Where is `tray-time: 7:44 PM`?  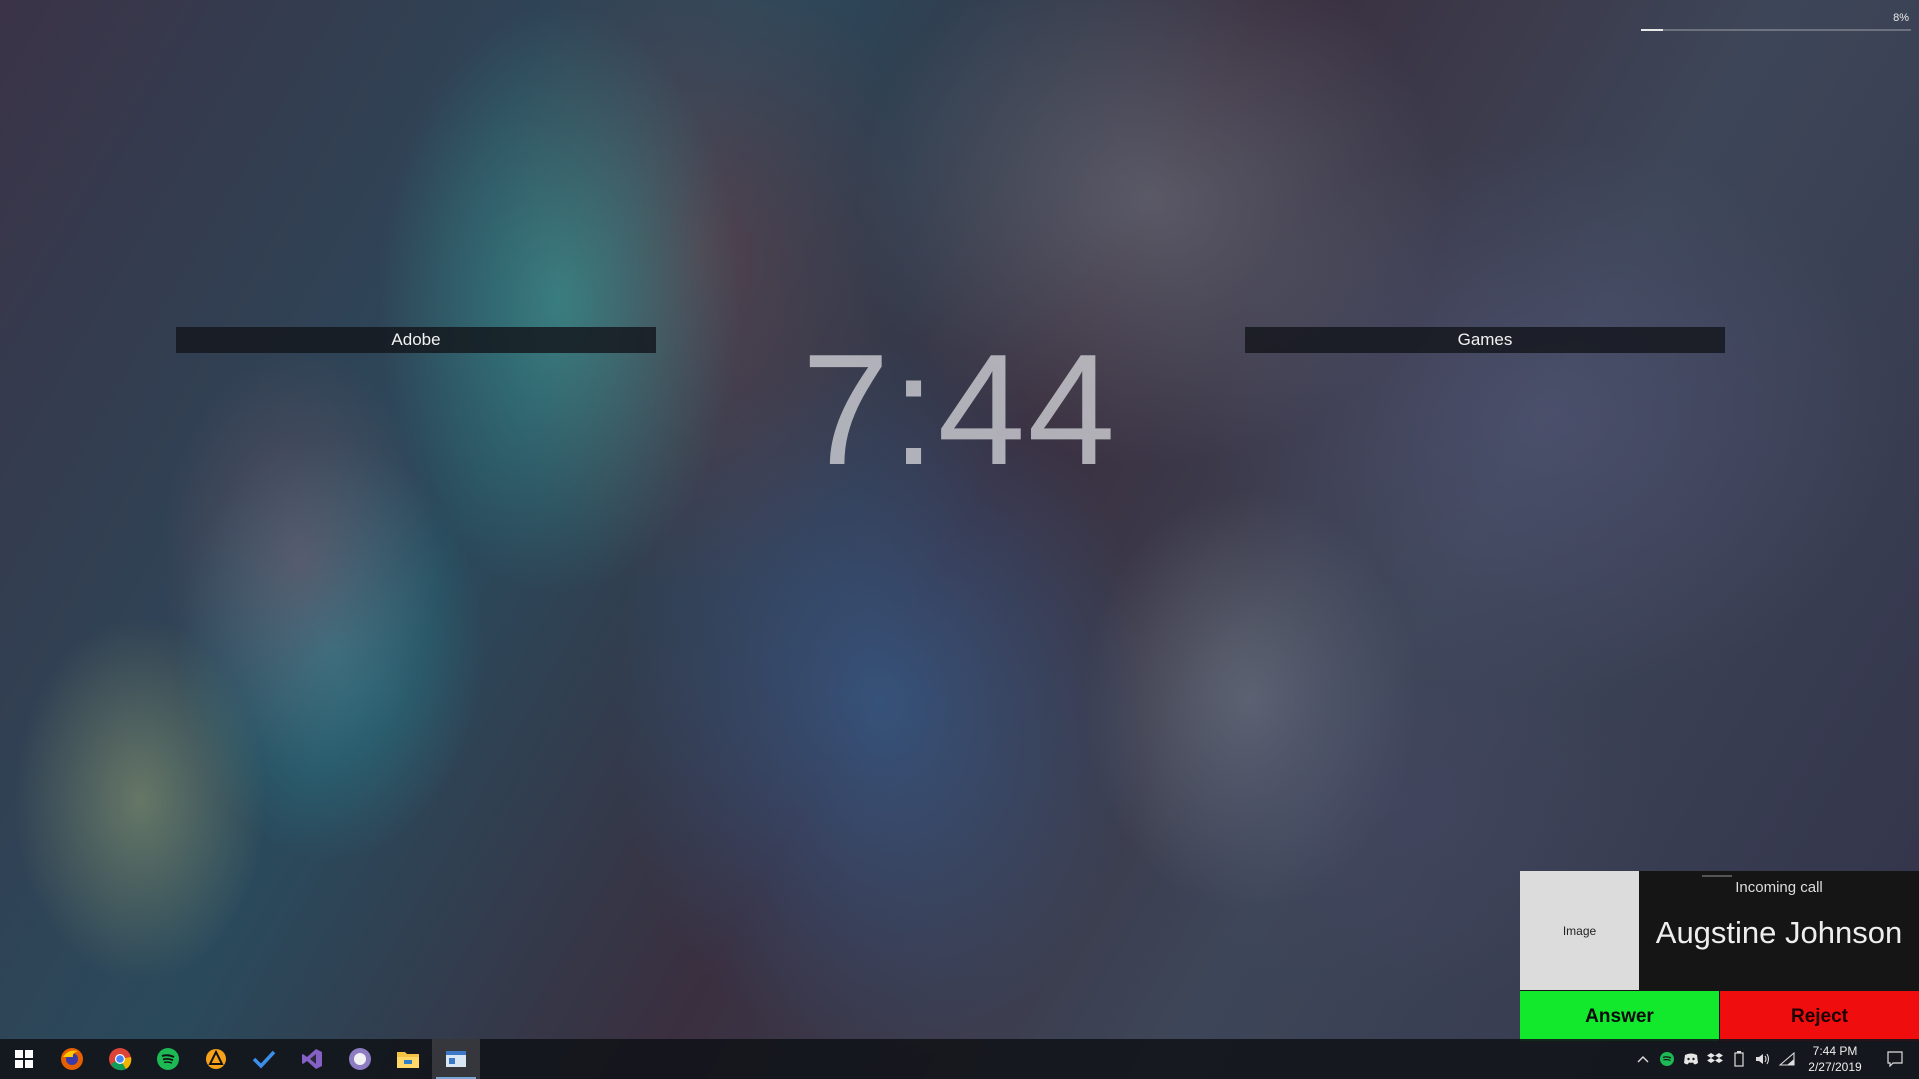 tray-time: 7:44 PM is located at coordinates (1835, 1051).